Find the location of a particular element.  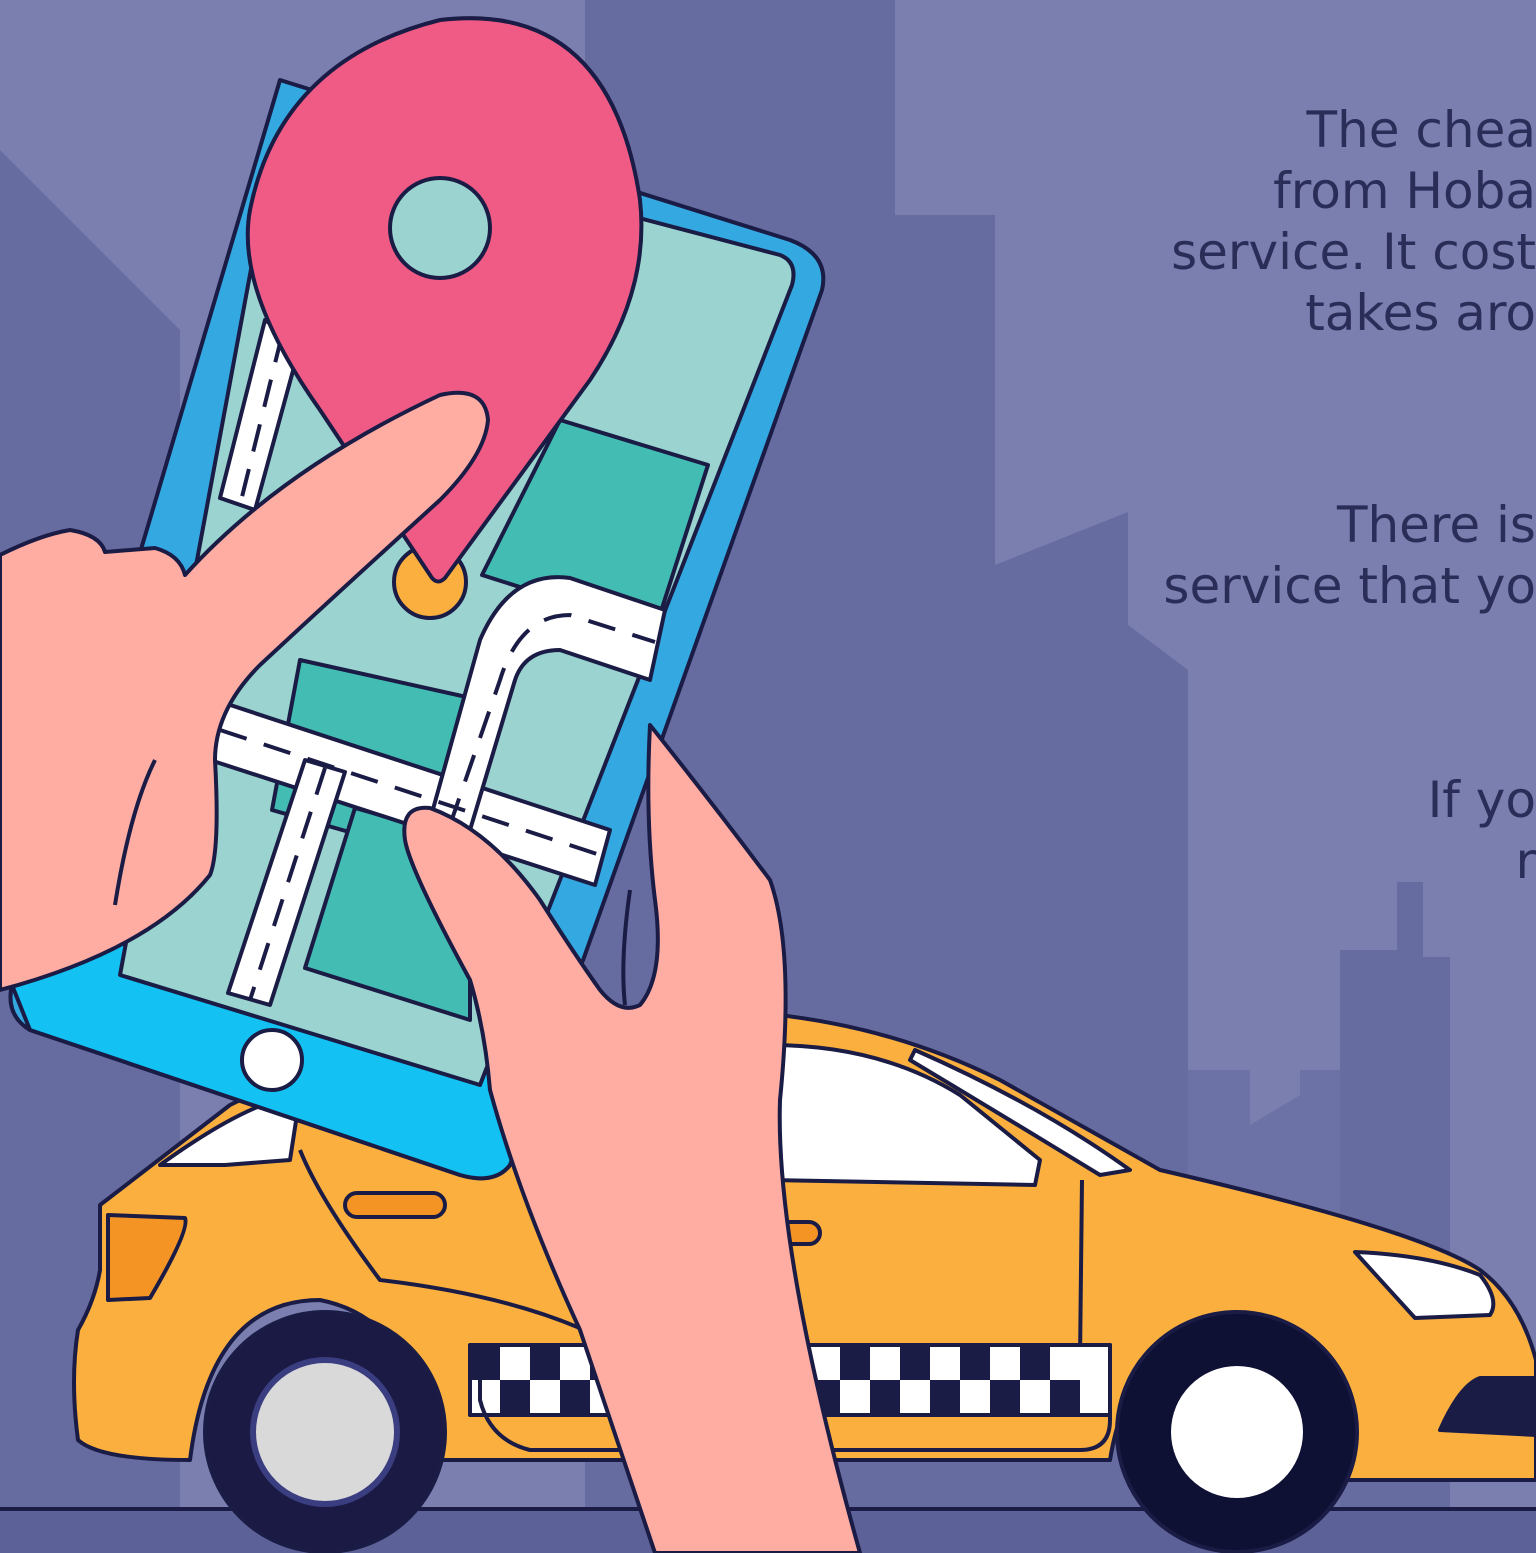

taxi-wheel-rear is located at coordinates (325, 1431).